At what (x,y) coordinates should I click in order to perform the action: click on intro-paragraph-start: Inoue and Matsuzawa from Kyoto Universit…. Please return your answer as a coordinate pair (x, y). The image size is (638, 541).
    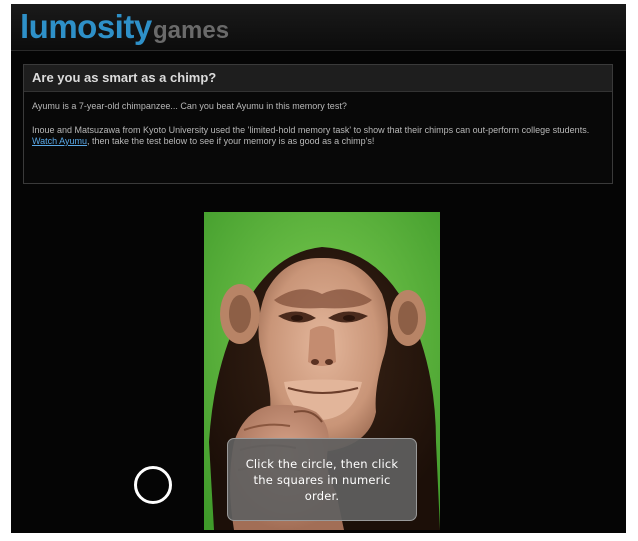
    Looking at the image, I should click on (311, 130).